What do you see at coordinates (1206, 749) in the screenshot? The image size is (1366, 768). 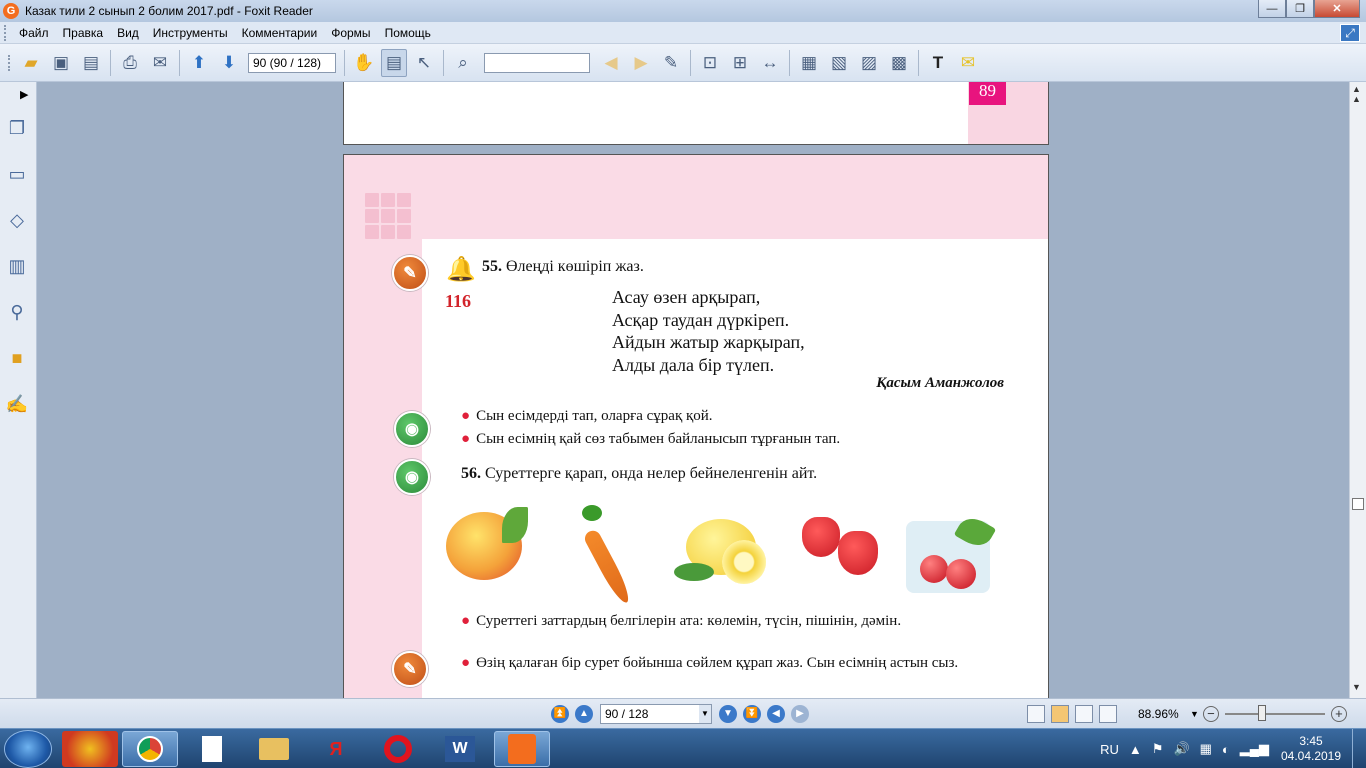 I see `network-icon: ▦` at bounding box center [1206, 749].